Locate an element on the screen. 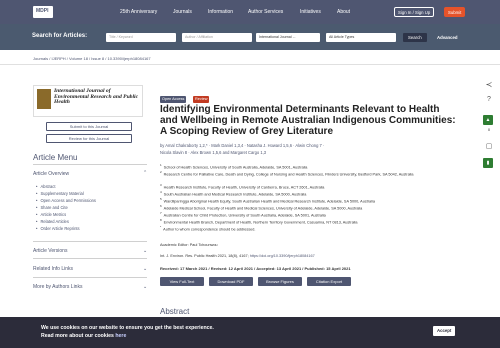 The image size is (500, 348). article-overview-toggle: Article Overview is located at coordinates (51, 174).